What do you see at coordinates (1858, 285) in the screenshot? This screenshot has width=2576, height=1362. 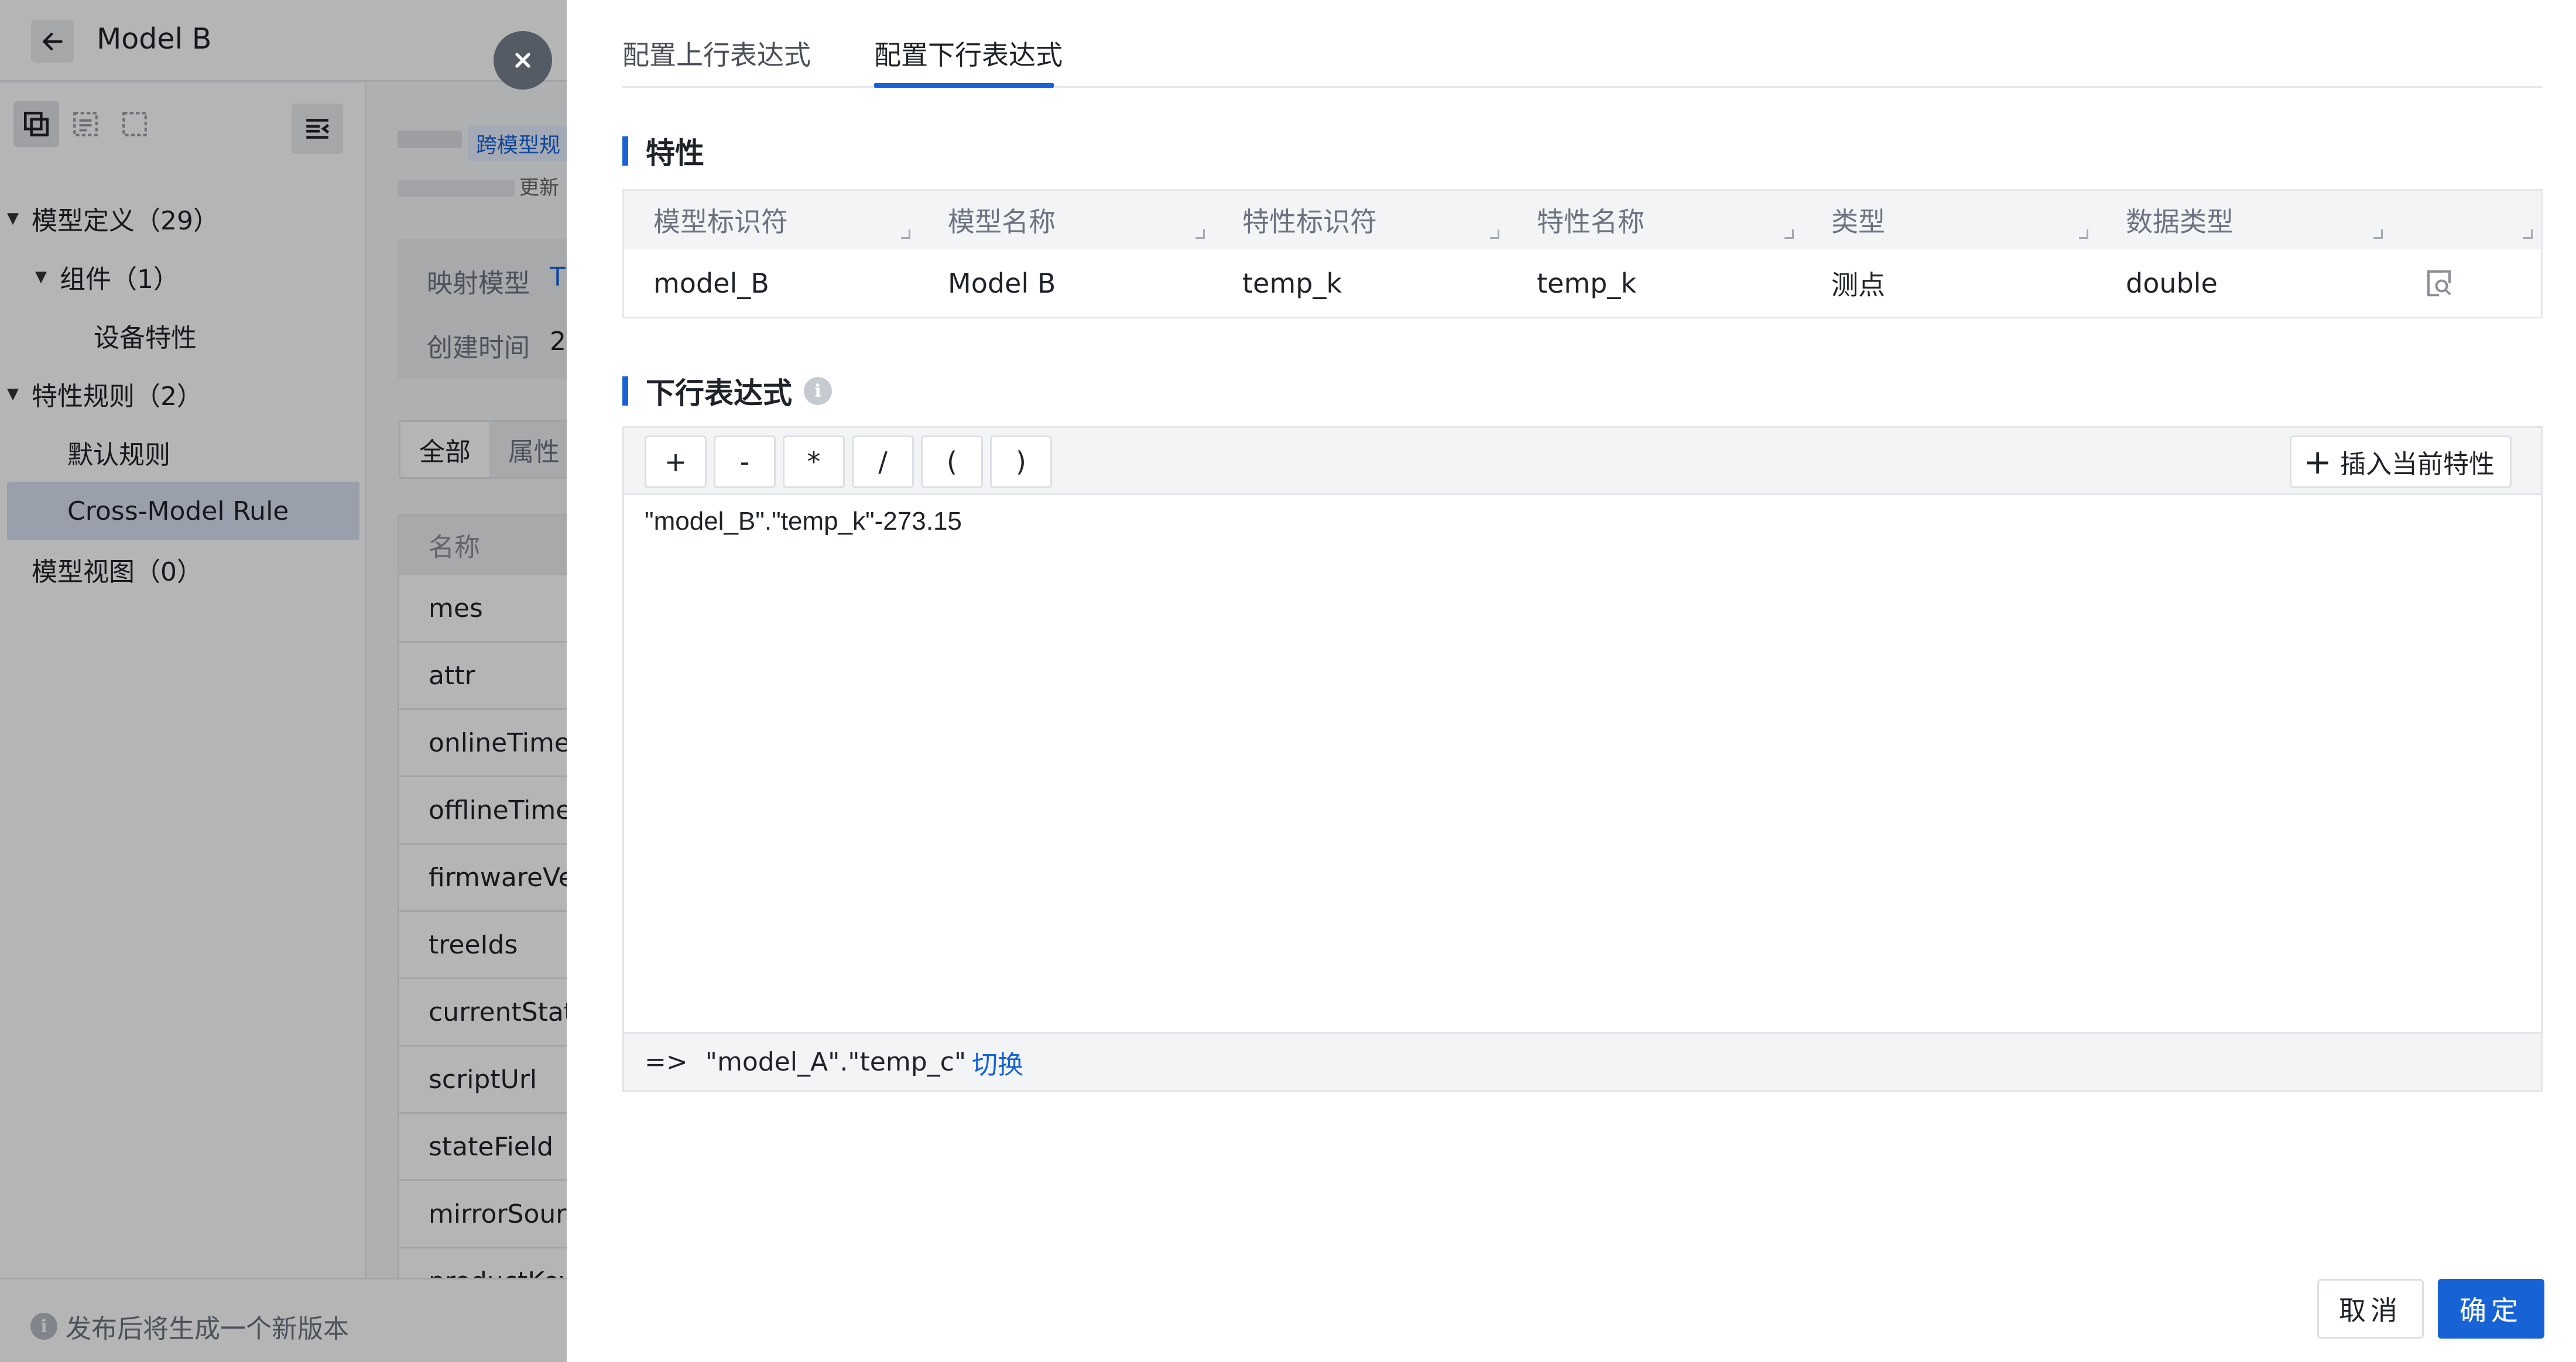 I see `cell-type: 测点` at bounding box center [1858, 285].